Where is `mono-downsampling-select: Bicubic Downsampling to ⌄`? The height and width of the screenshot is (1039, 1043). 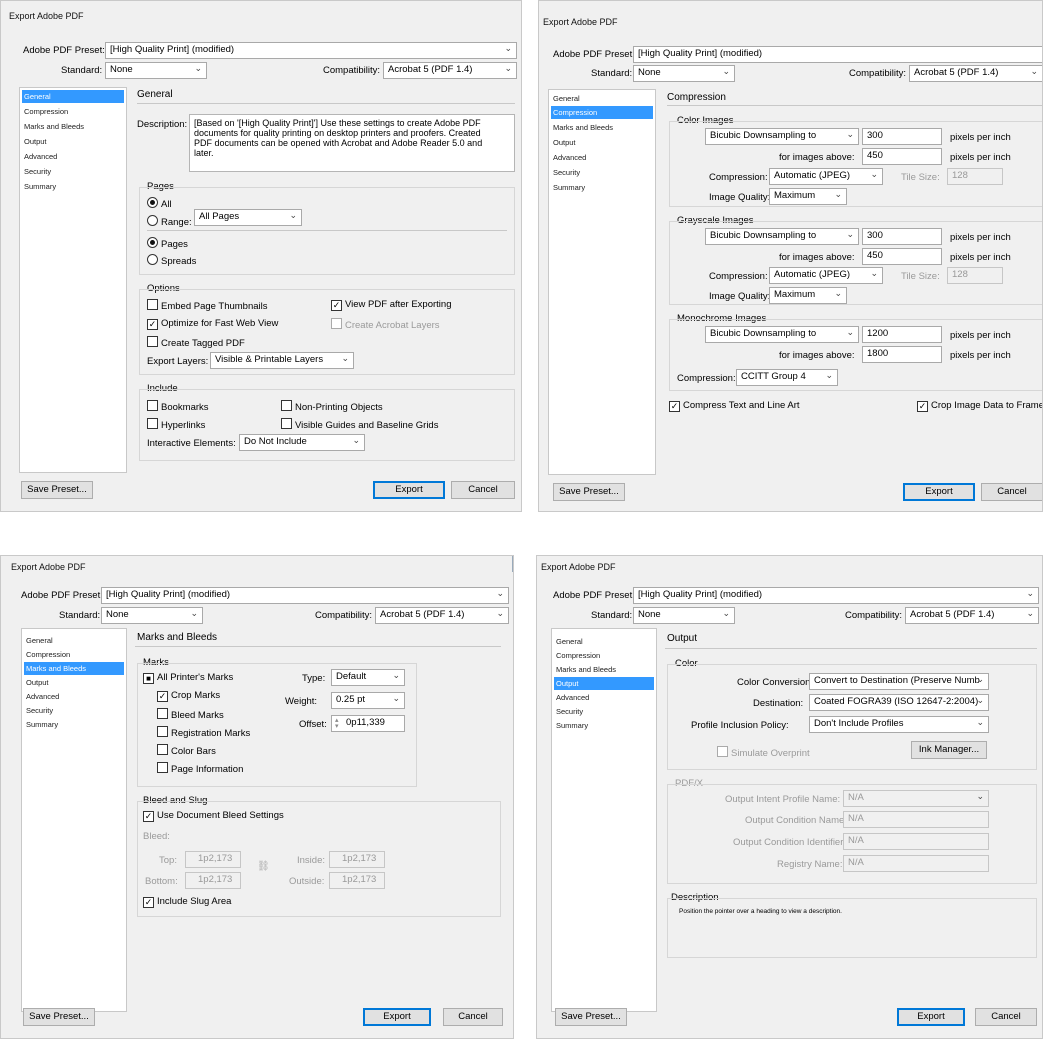 mono-downsampling-select: Bicubic Downsampling to ⌄ is located at coordinates (782, 334).